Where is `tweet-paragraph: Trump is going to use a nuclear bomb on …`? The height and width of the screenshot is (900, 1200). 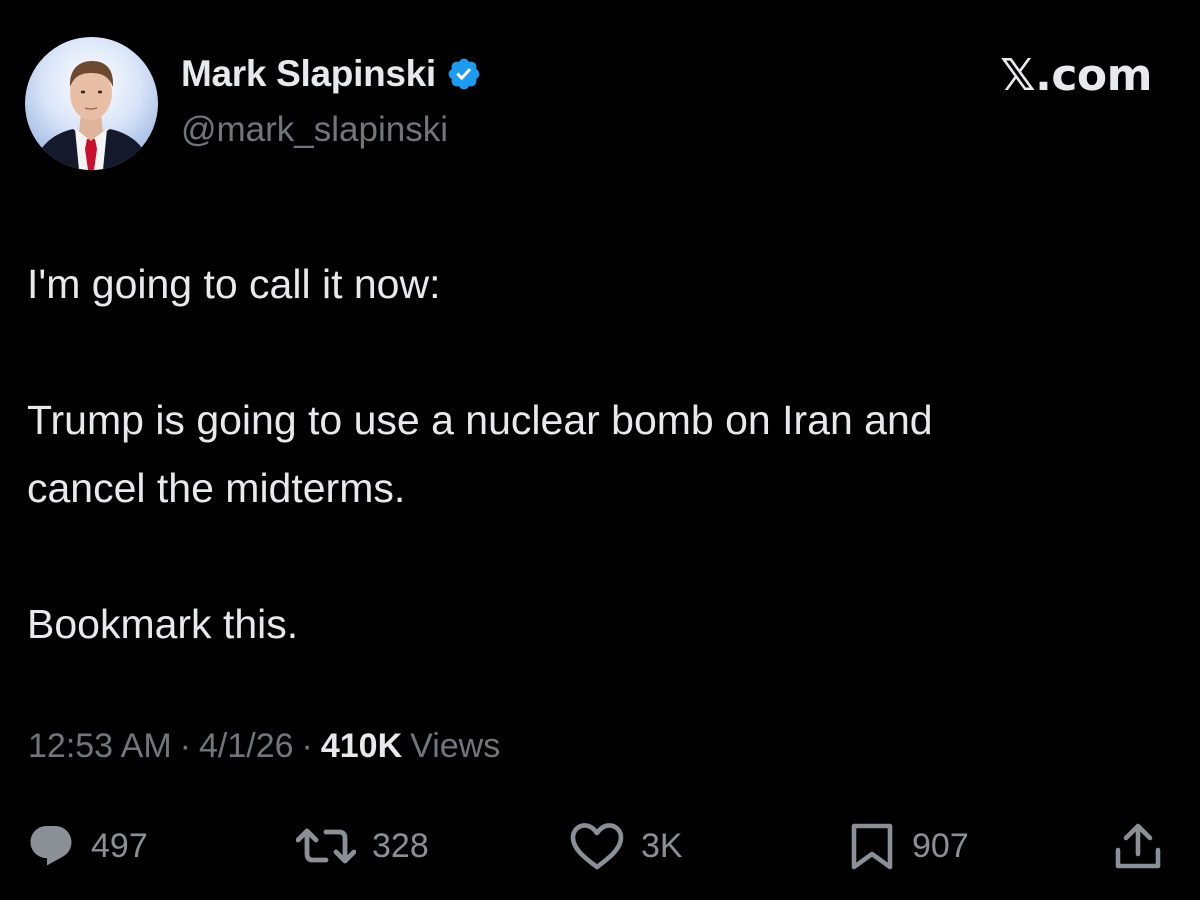
tweet-paragraph: Trump is going to use a nuclear bomb on … is located at coordinates (480, 454).